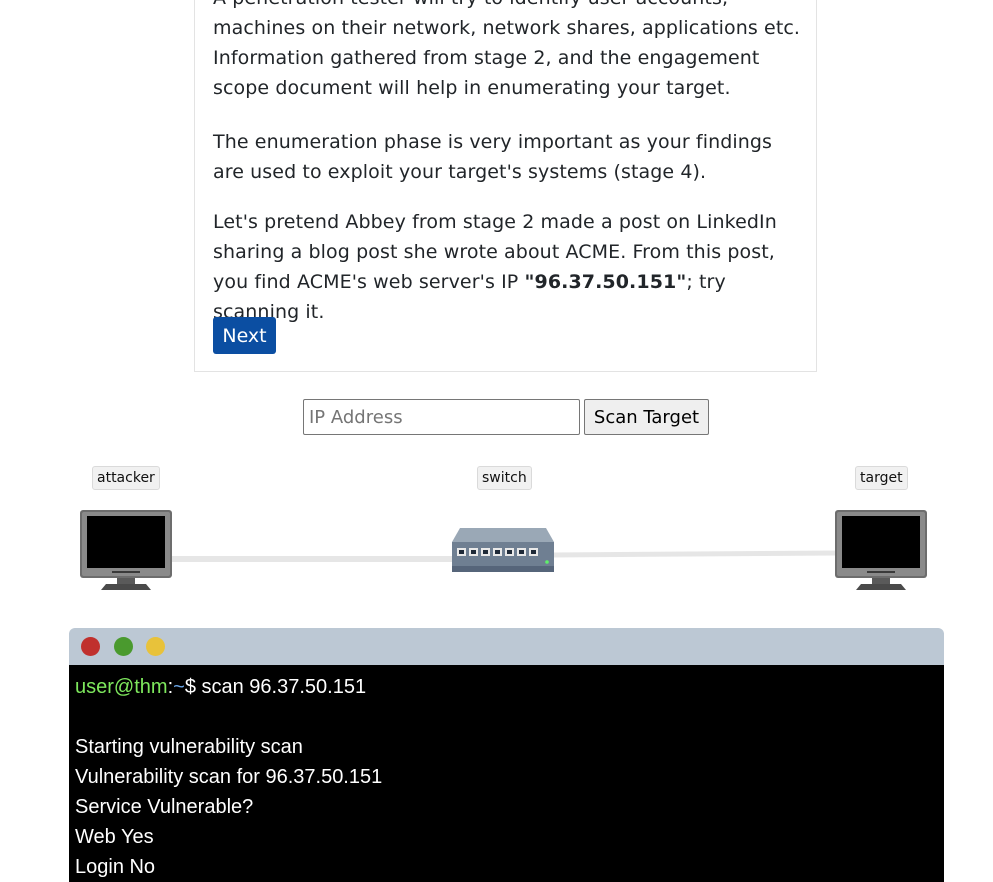 This screenshot has width=993, height=882. I want to click on terminal-command: scan 96.37.50.151, so click(284, 687).